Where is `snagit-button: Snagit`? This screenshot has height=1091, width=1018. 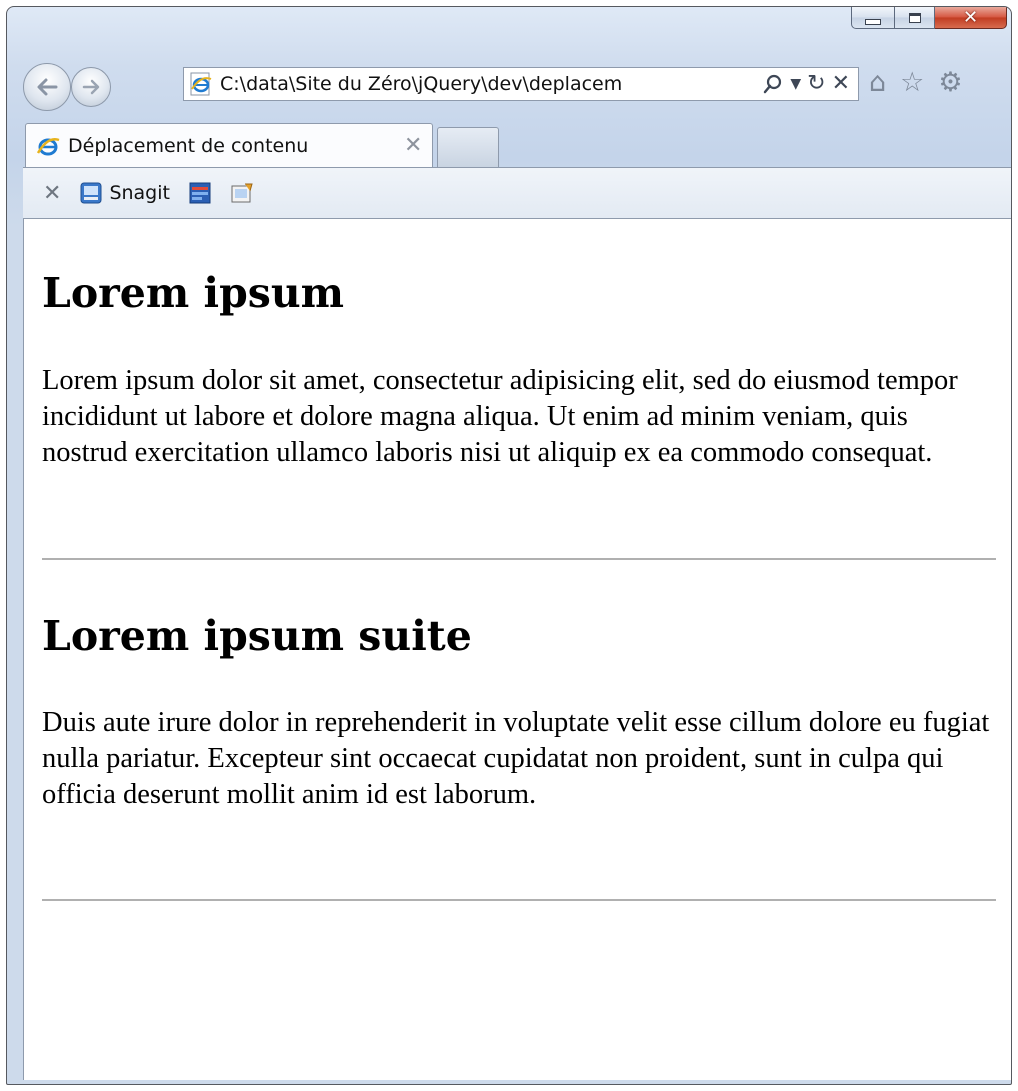 snagit-button: Snagit is located at coordinates (124, 193).